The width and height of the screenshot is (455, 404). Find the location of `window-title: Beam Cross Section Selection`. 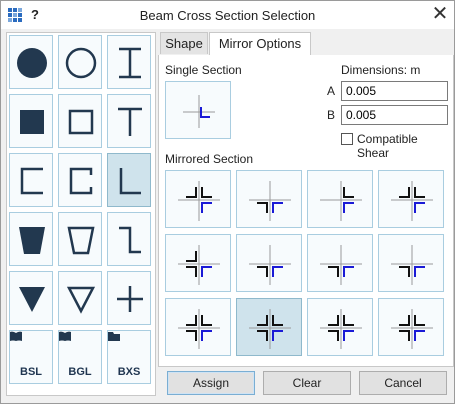

window-title: Beam Cross Section Selection is located at coordinates (227, 15).